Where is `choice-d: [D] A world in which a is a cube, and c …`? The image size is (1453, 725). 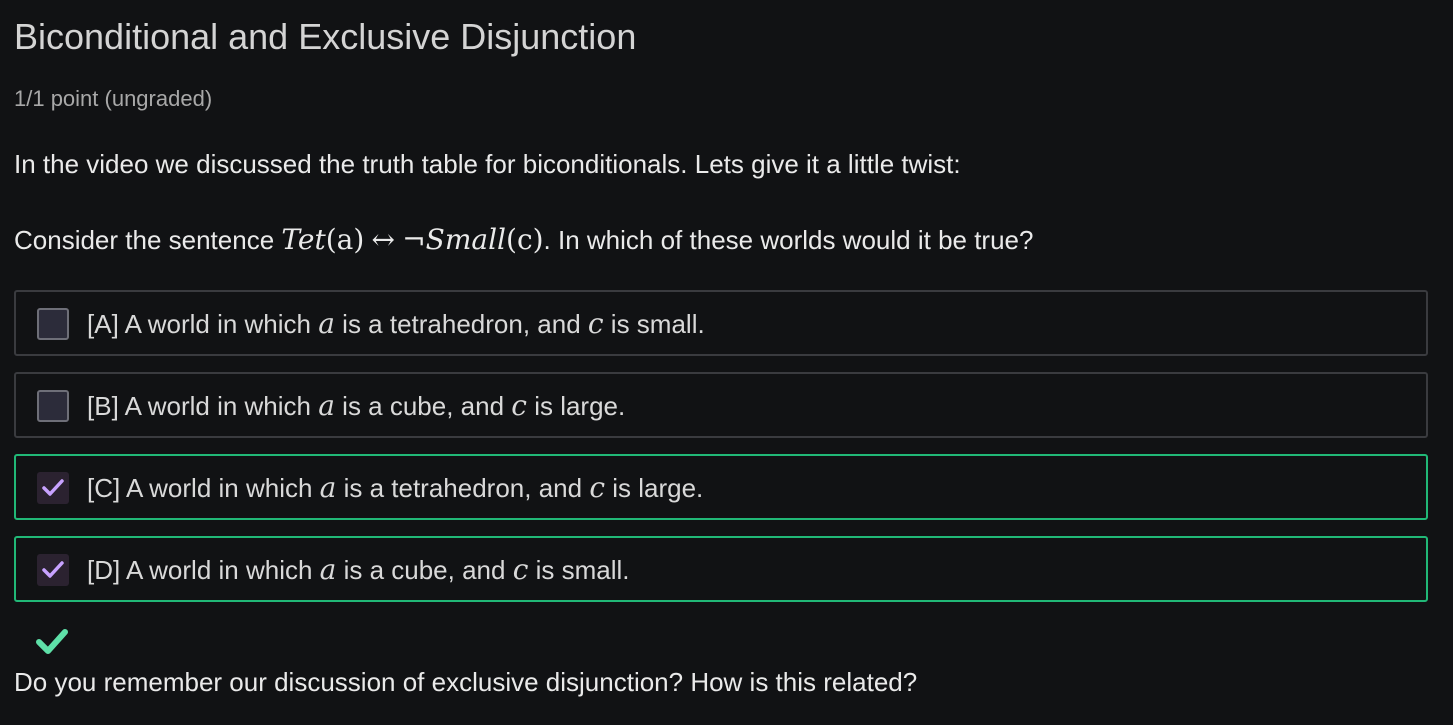 choice-d: [D] A world in which a is a cube, and c … is located at coordinates (721, 569).